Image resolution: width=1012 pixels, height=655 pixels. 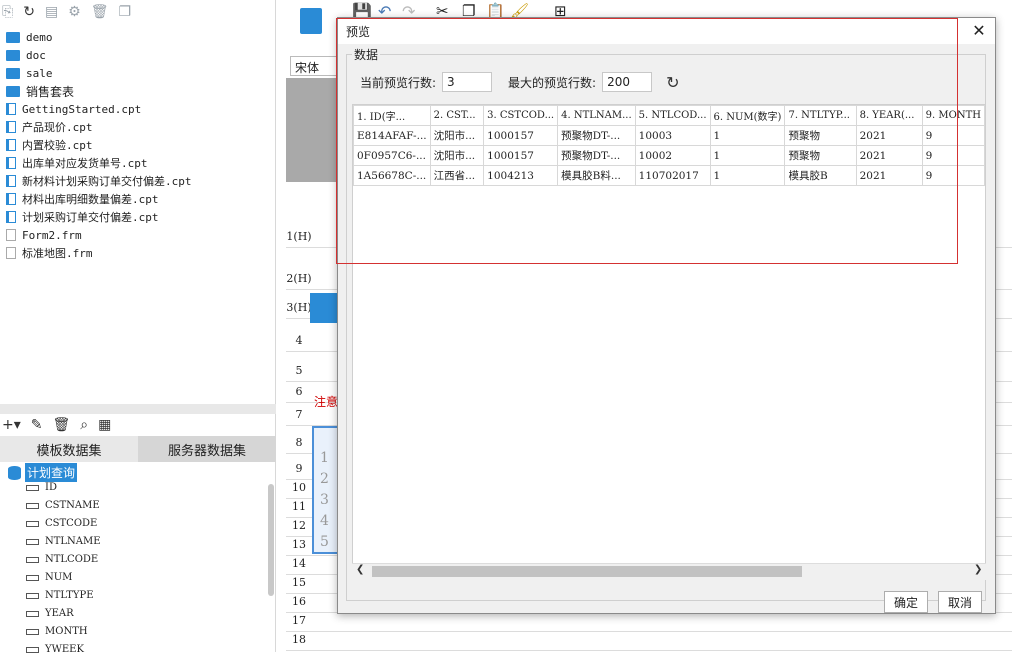 What do you see at coordinates (29, 37) in the screenshot?
I see `file-tree-item: demo` at bounding box center [29, 37].